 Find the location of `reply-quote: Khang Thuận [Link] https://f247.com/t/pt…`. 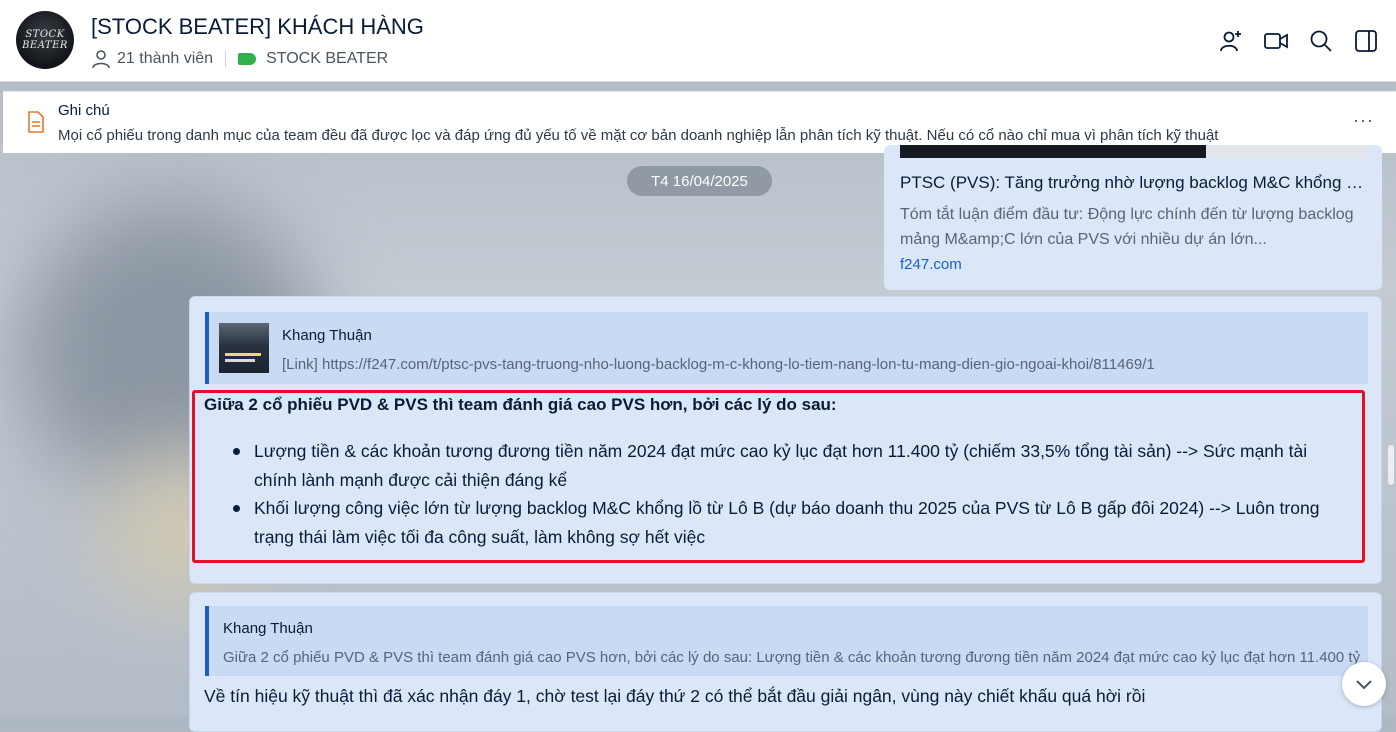

reply-quote: Khang Thuận [Link] https://f247.com/t/pt… is located at coordinates (786, 348).